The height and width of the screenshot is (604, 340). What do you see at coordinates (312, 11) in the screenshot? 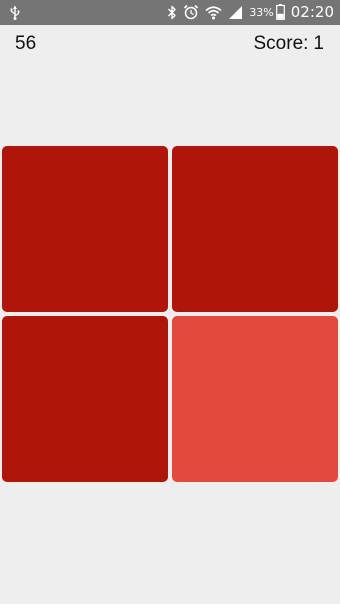
I see `status-time: 02:20` at bounding box center [312, 11].